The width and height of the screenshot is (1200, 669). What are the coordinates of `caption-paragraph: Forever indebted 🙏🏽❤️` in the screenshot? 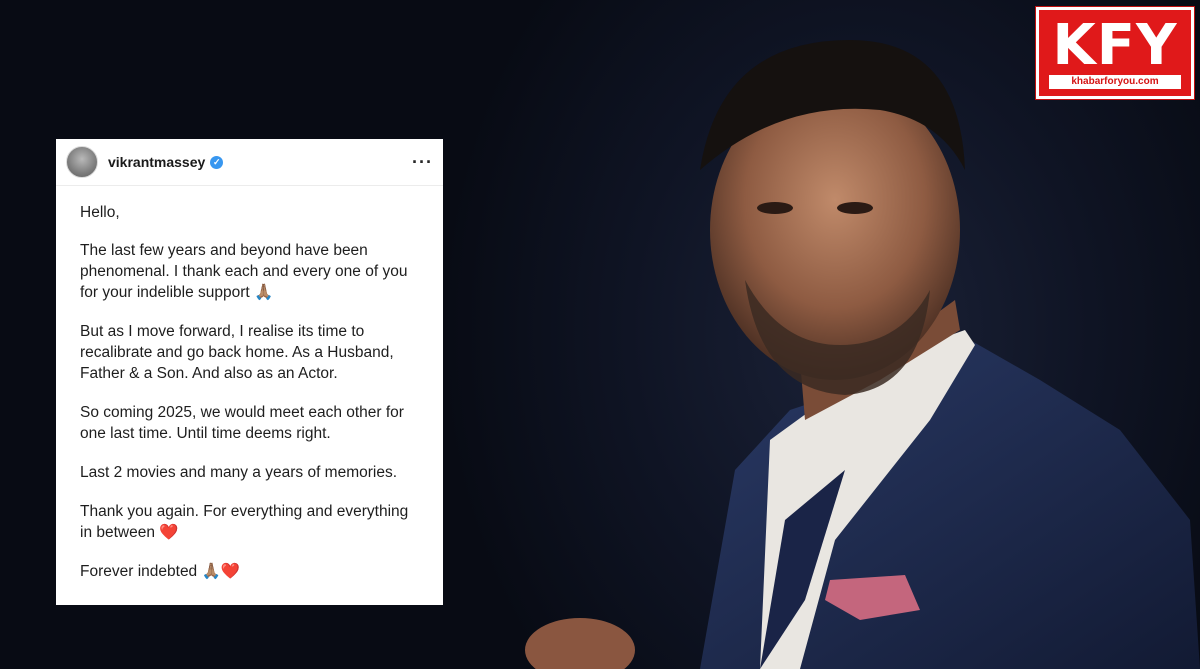 It's located at (160, 571).